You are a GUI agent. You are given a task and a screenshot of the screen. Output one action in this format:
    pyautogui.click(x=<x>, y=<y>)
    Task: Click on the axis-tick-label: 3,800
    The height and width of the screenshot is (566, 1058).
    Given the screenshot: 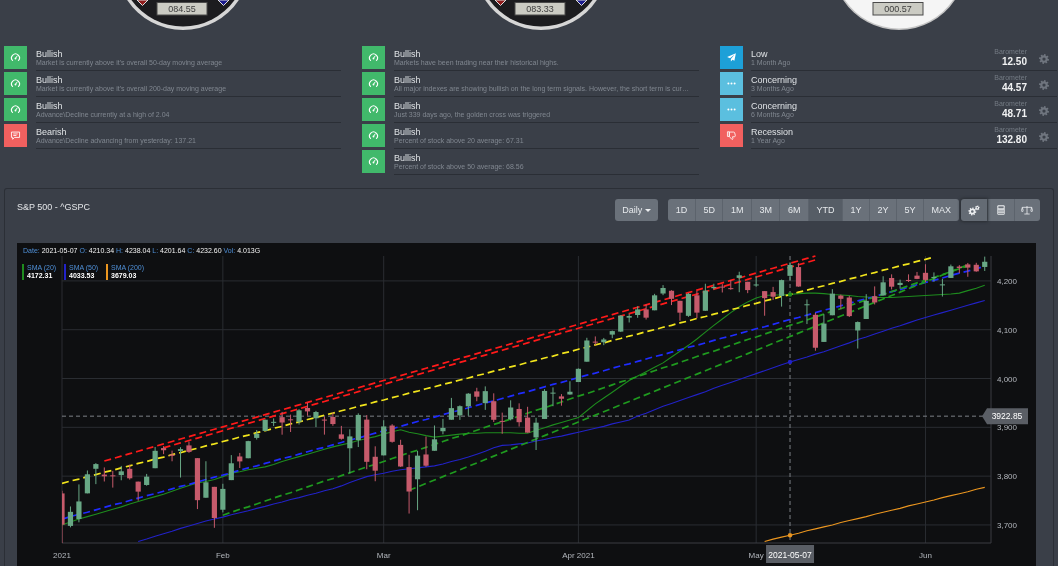 What is the action you would take?
    pyautogui.click(x=1007, y=477)
    